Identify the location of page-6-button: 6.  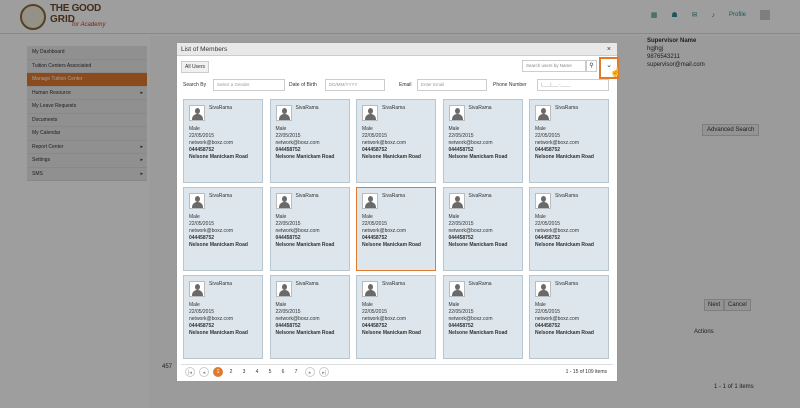
(283, 372).